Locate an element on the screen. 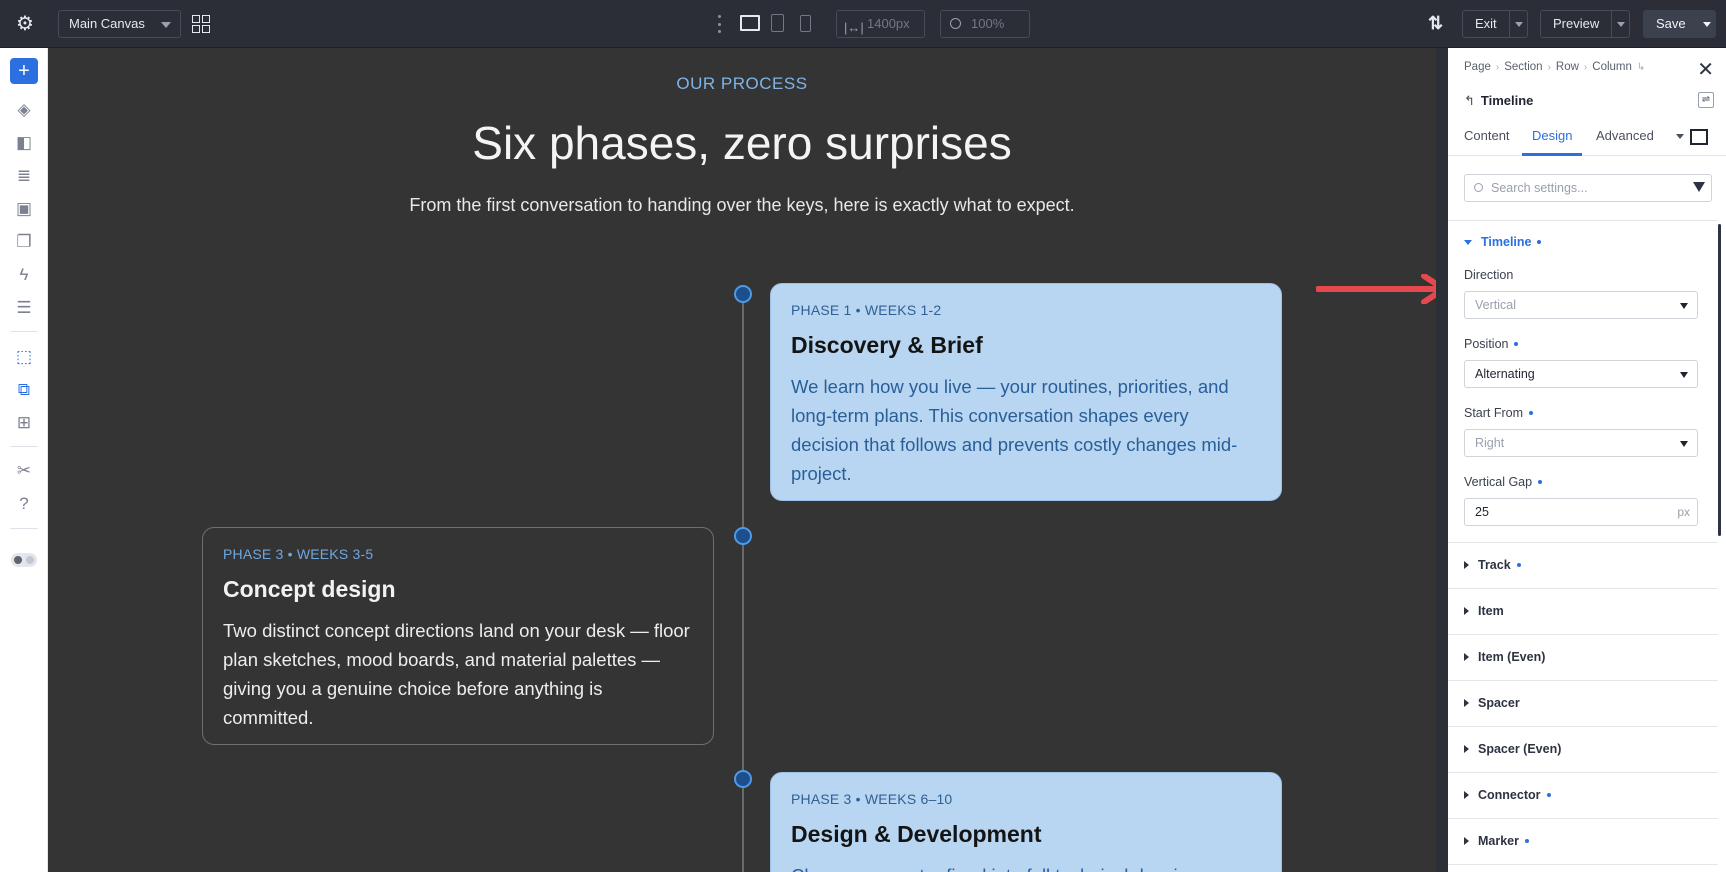 The width and height of the screenshot is (1726, 872). desktop-view-icon is located at coordinates (750, 23).